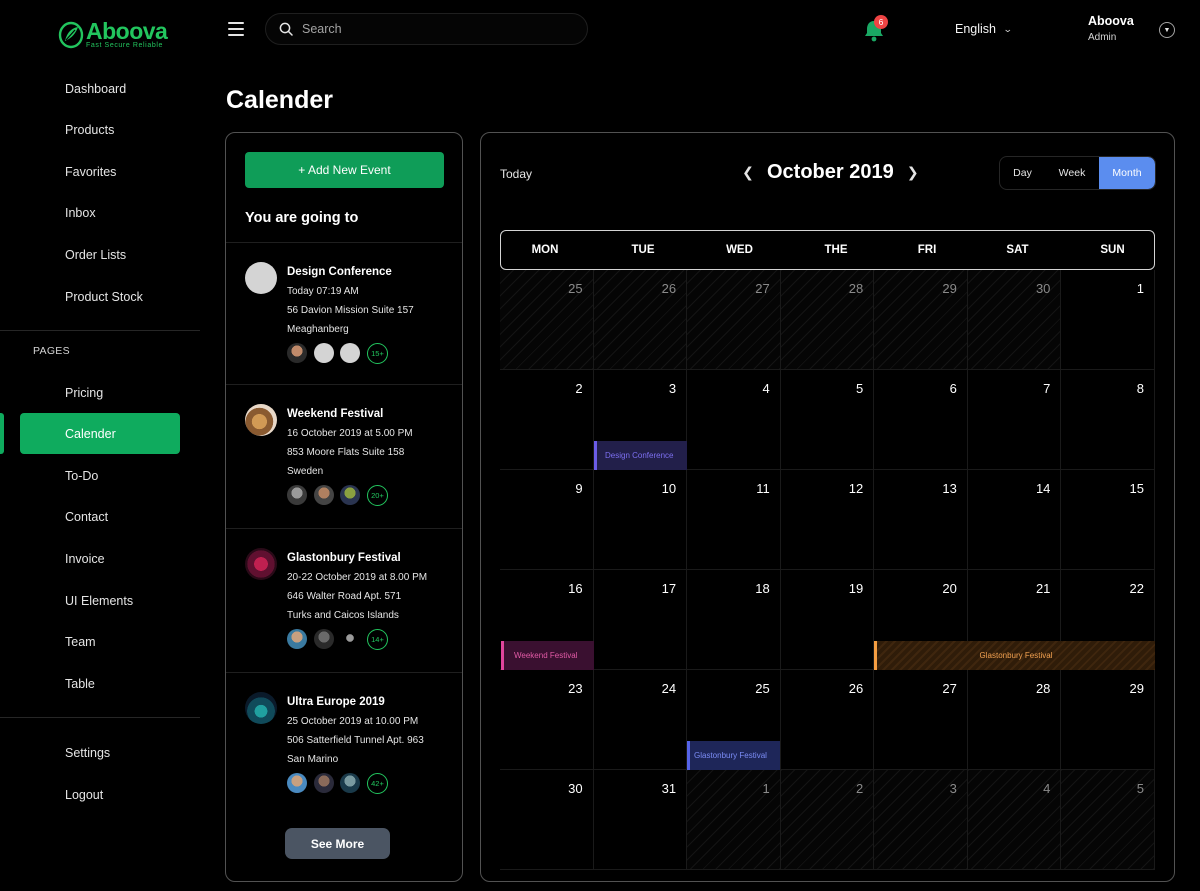 Image resolution: width=1200 pixels, height=891 pixels. Describe the element at coordinates (1140, 388) in the screenshot. I see `day-number: 8` at that location.